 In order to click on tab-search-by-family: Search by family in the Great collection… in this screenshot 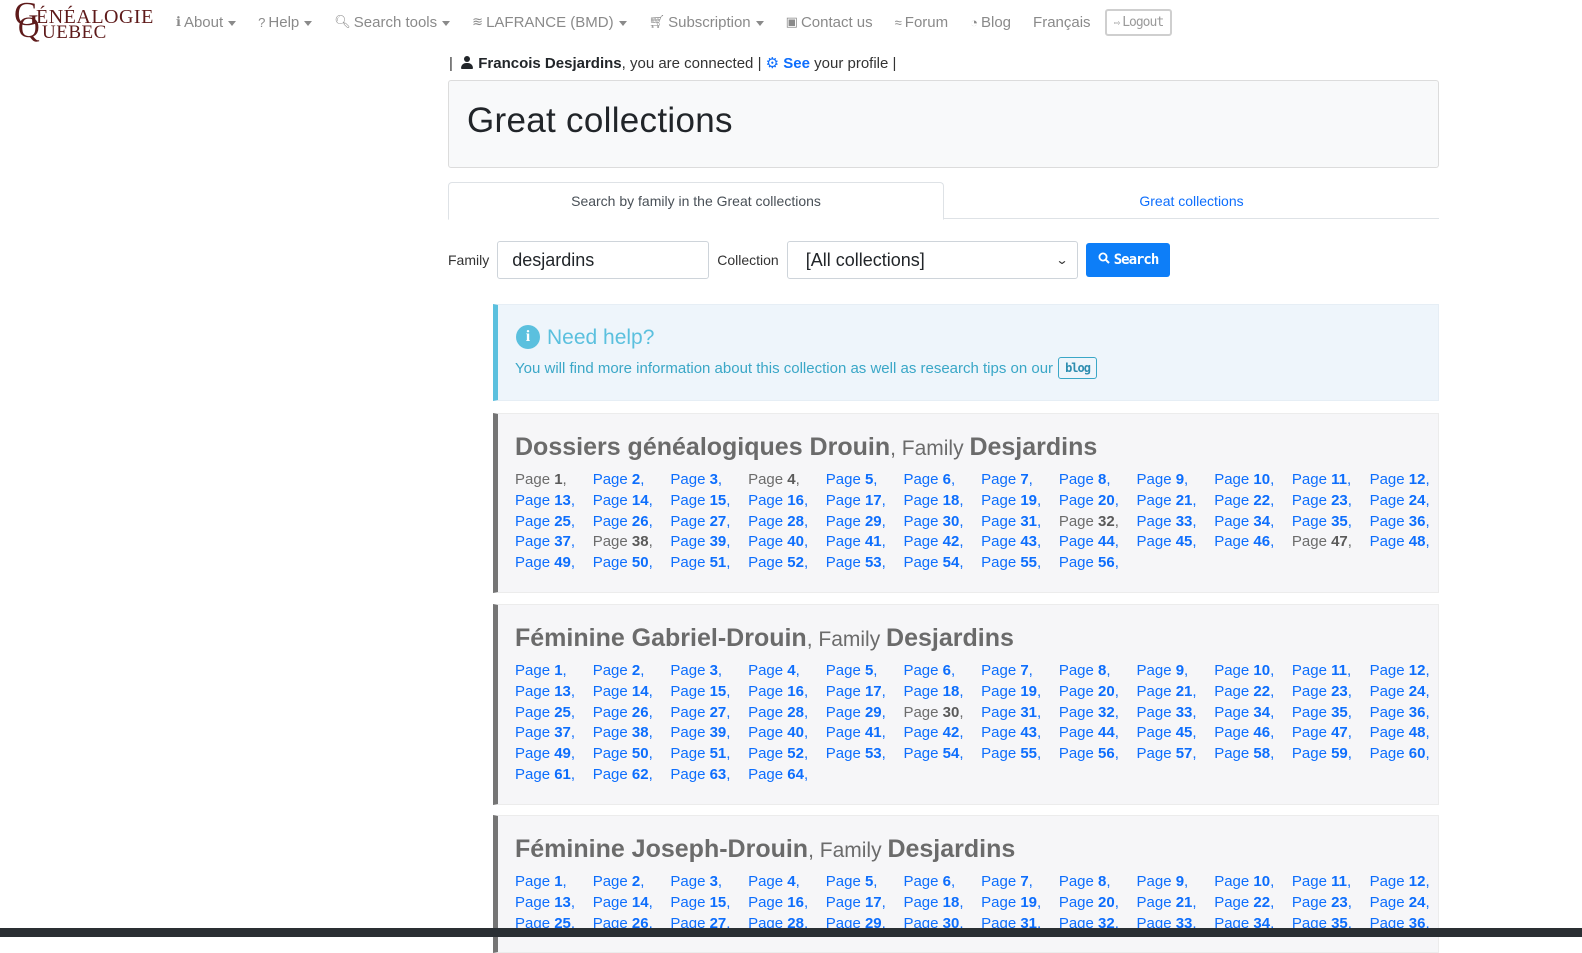, I will do `click(696, 201)`.